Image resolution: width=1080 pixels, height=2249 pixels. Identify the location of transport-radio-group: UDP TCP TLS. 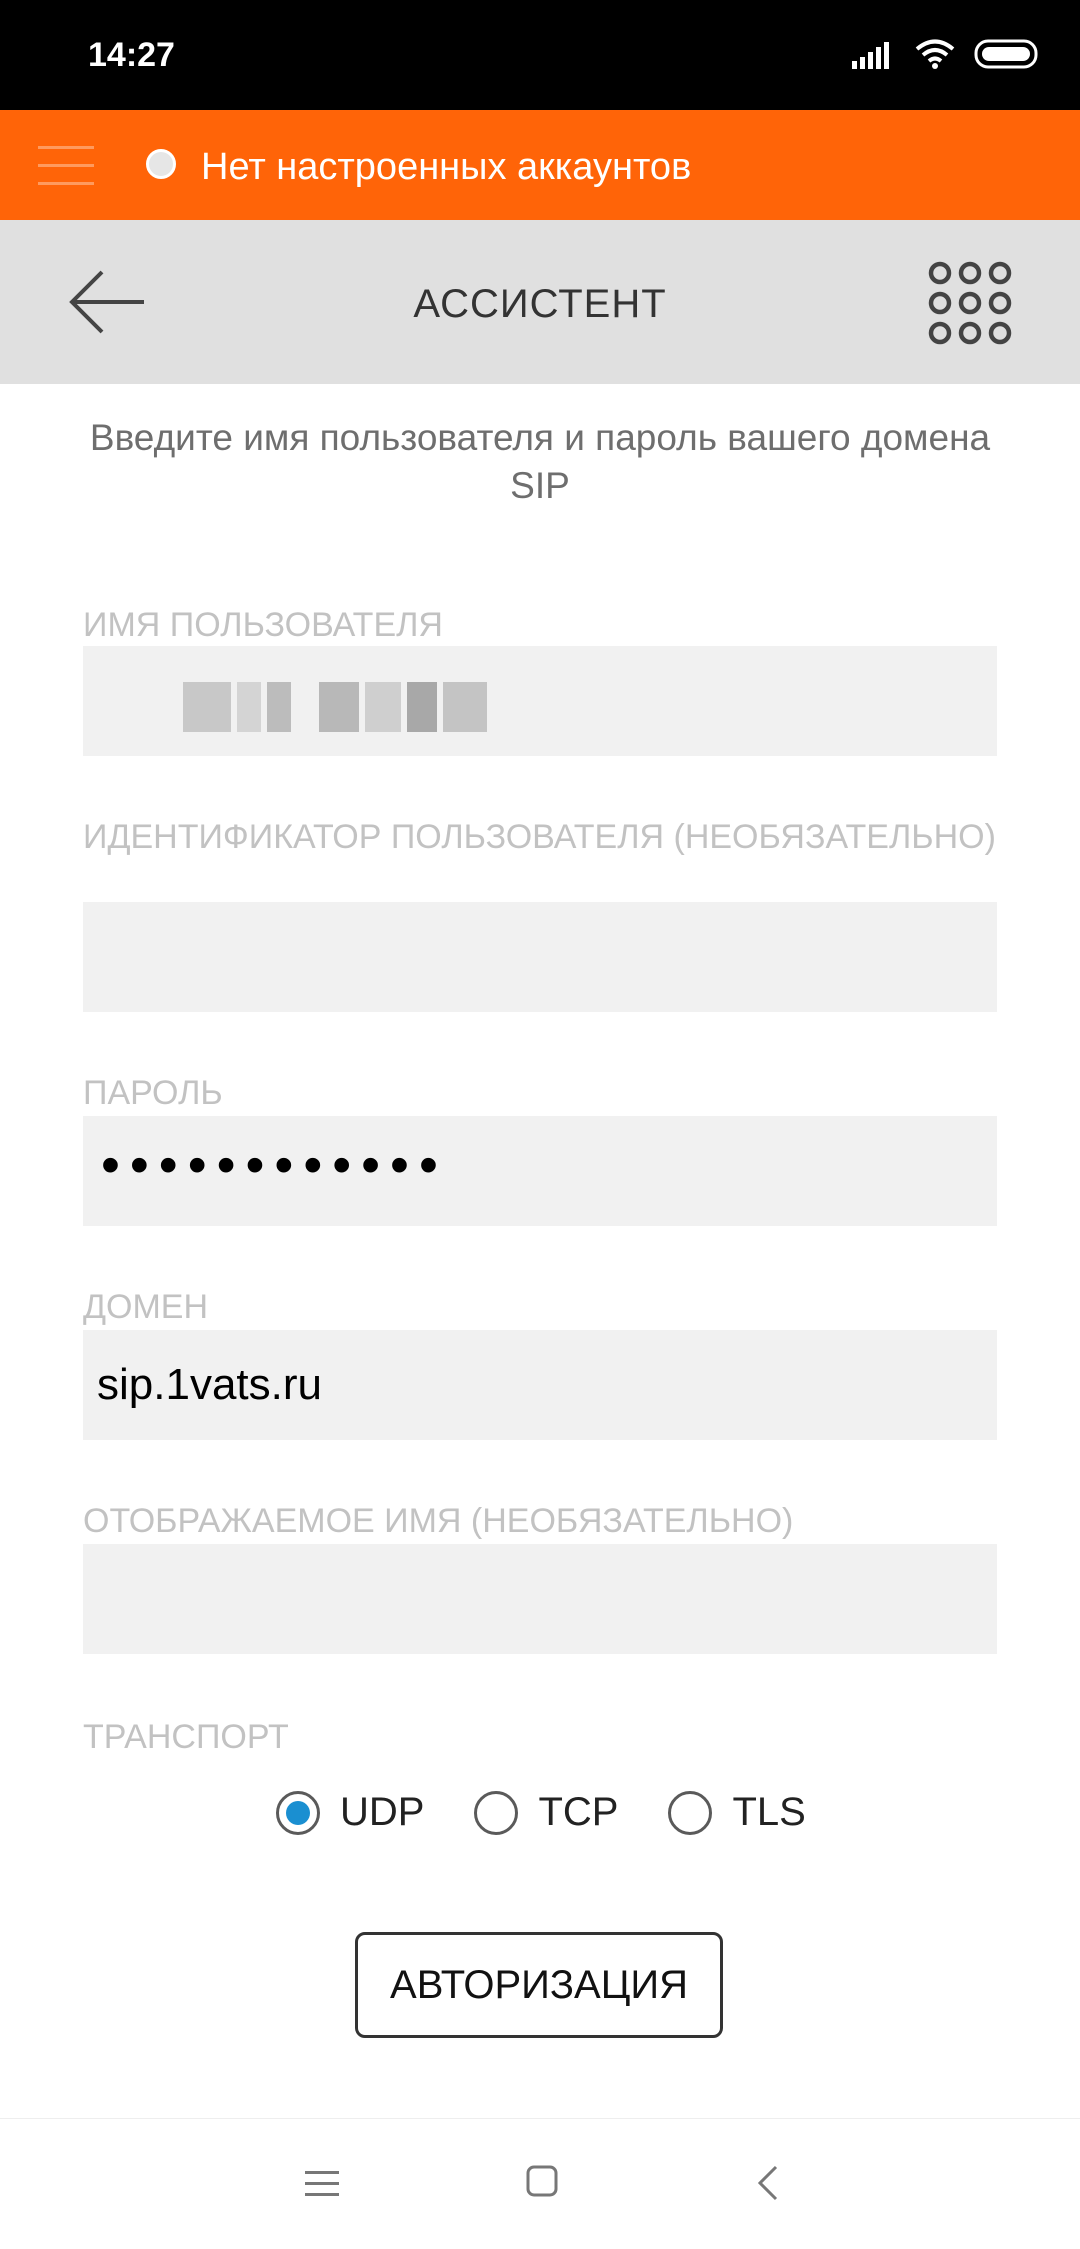
(566, 1812).